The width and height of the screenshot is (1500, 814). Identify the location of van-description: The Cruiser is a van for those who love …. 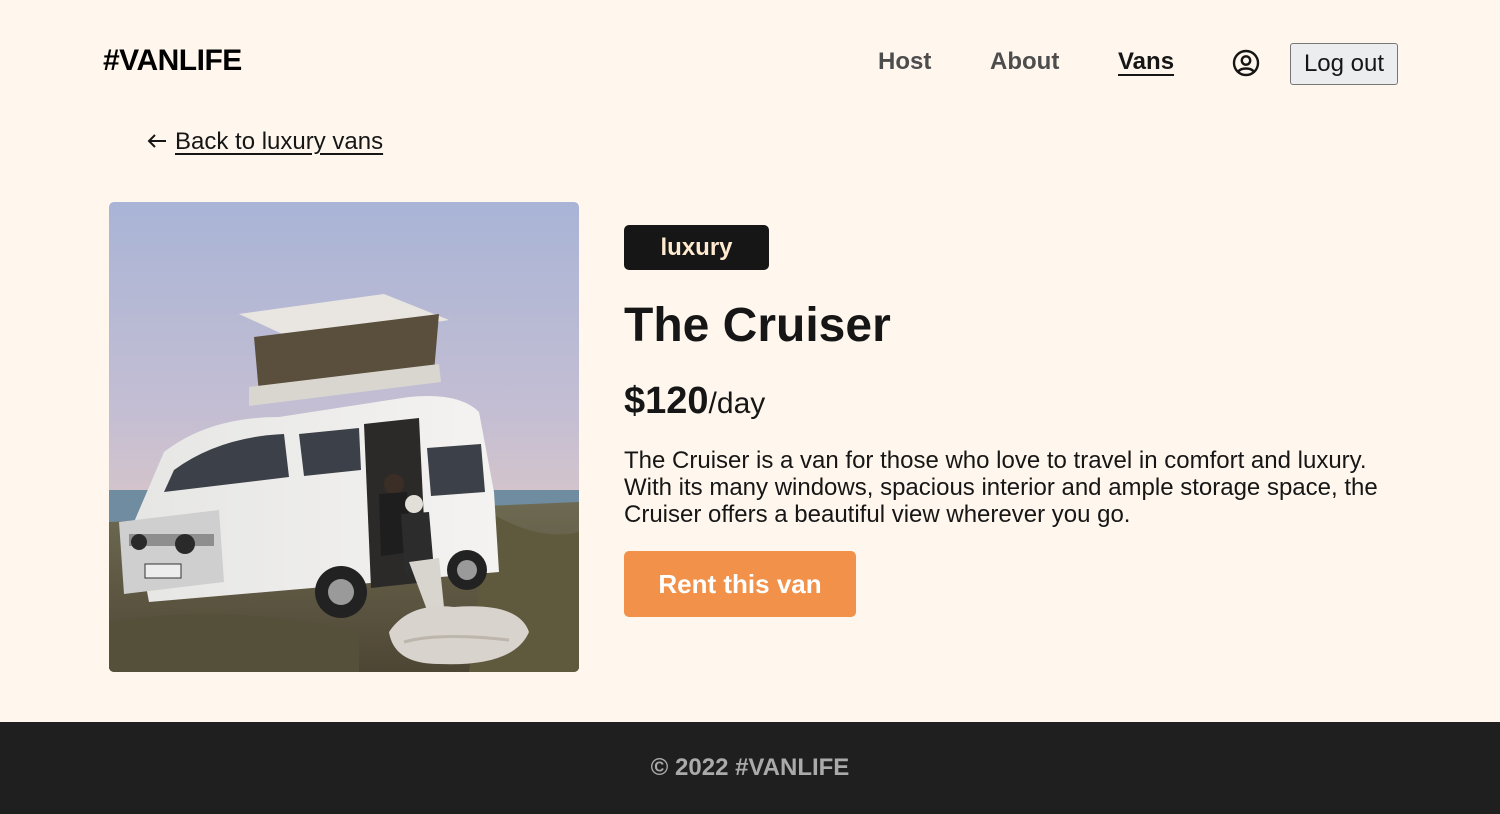
(1001, 487).